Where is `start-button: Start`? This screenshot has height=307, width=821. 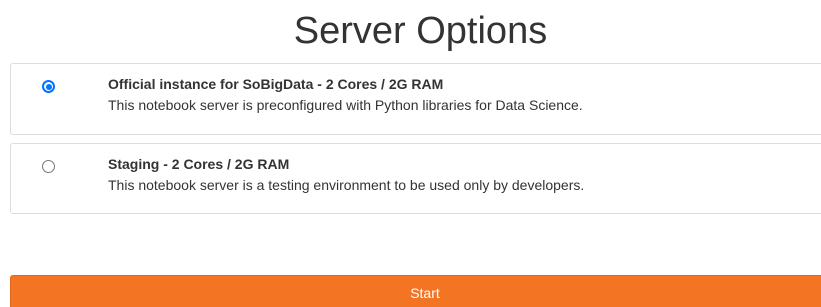
start-button: Start is located at coordinates (415, 291).